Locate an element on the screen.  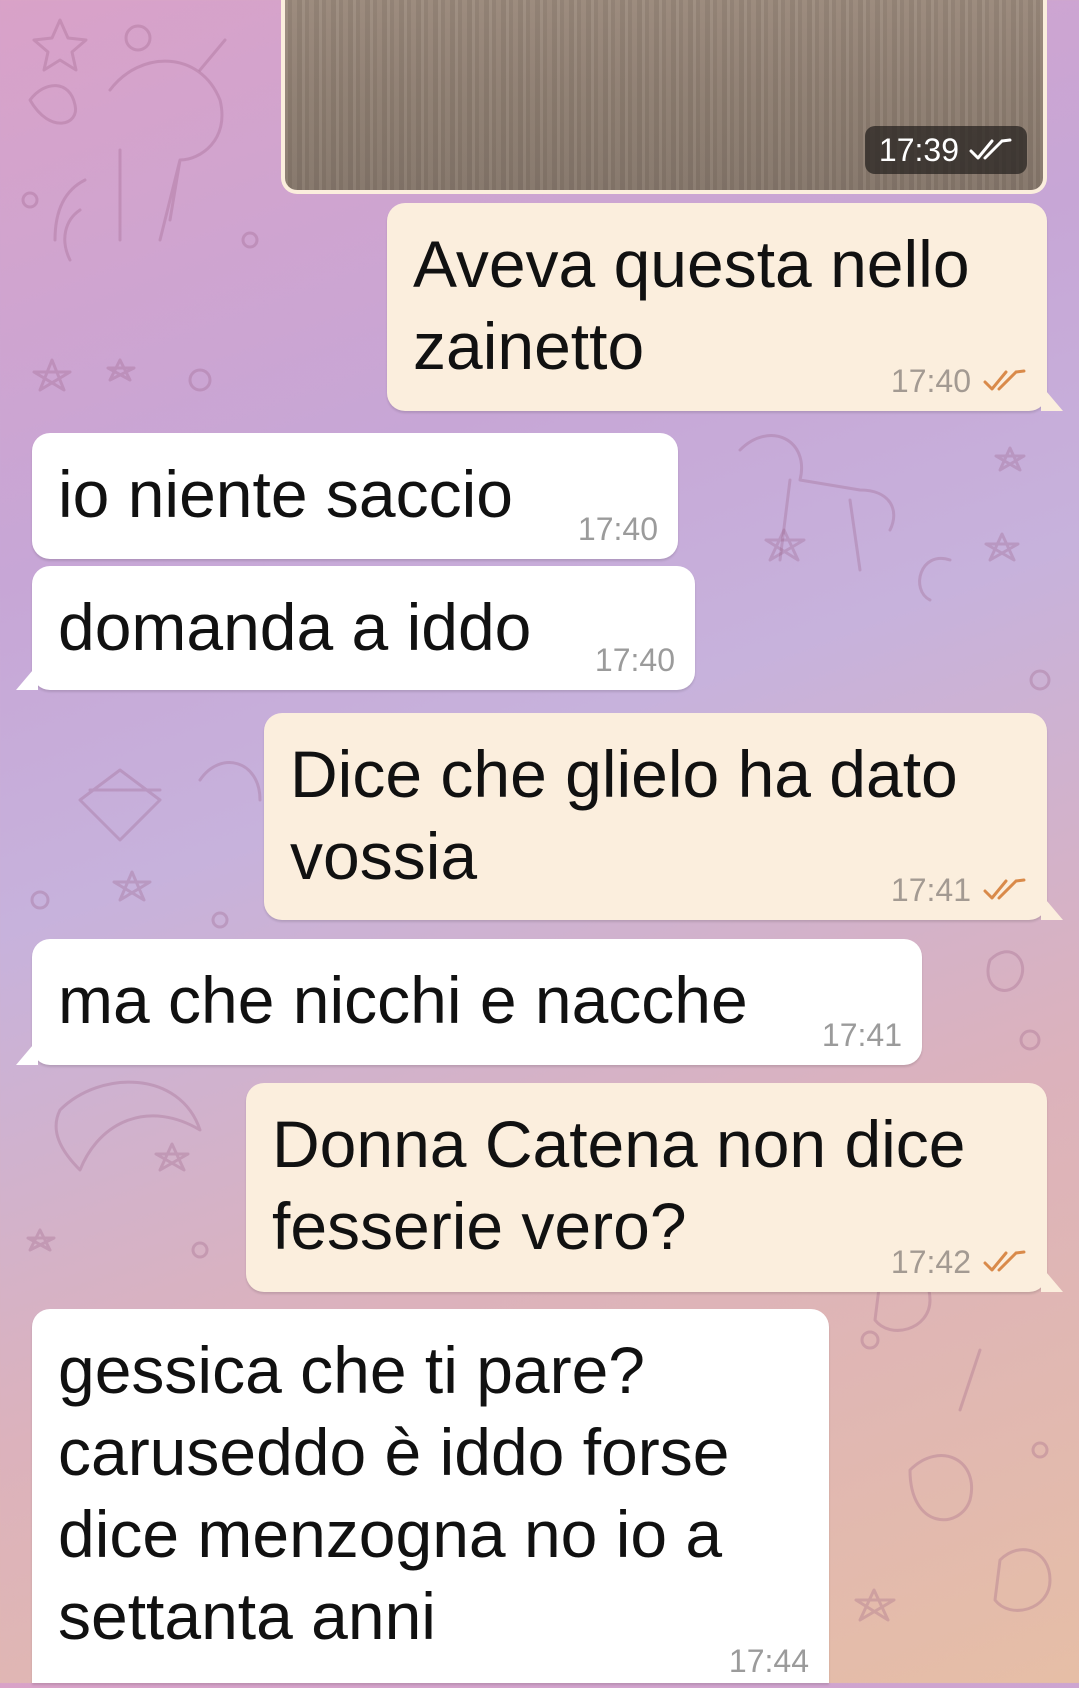
incoming-message: domanda a iddo 17:40 is located at coordinates (355, 628).